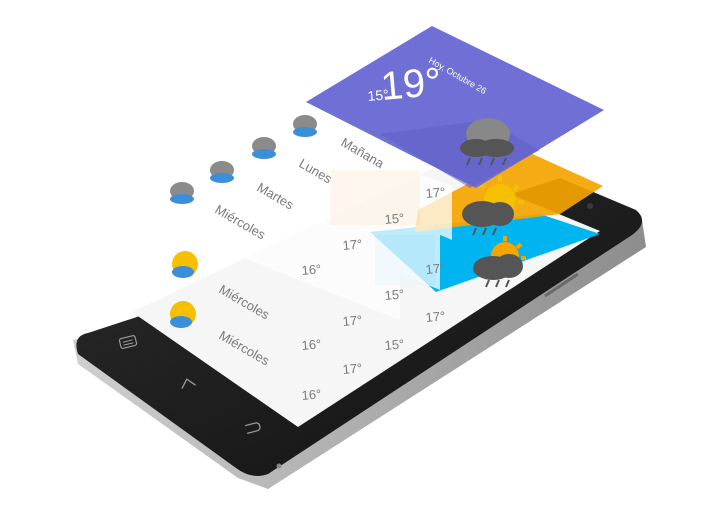  Describe the element at coordinates (311, 269) in the screenshot. I see `row-temp-4: 16°` at that location.